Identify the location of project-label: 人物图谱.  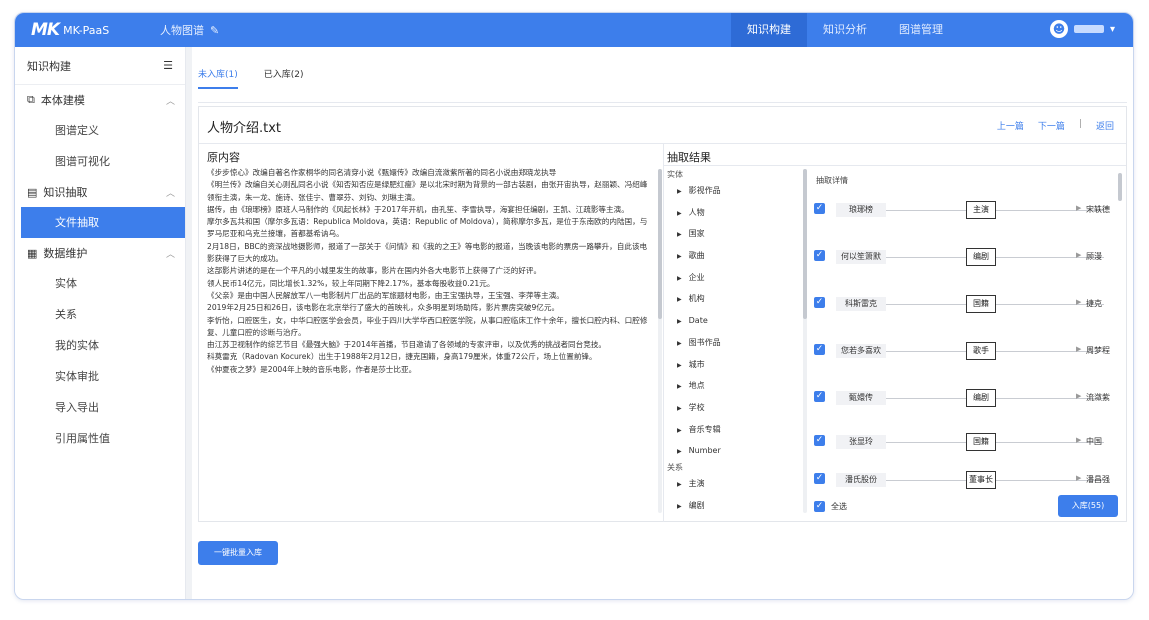
(182, 30).